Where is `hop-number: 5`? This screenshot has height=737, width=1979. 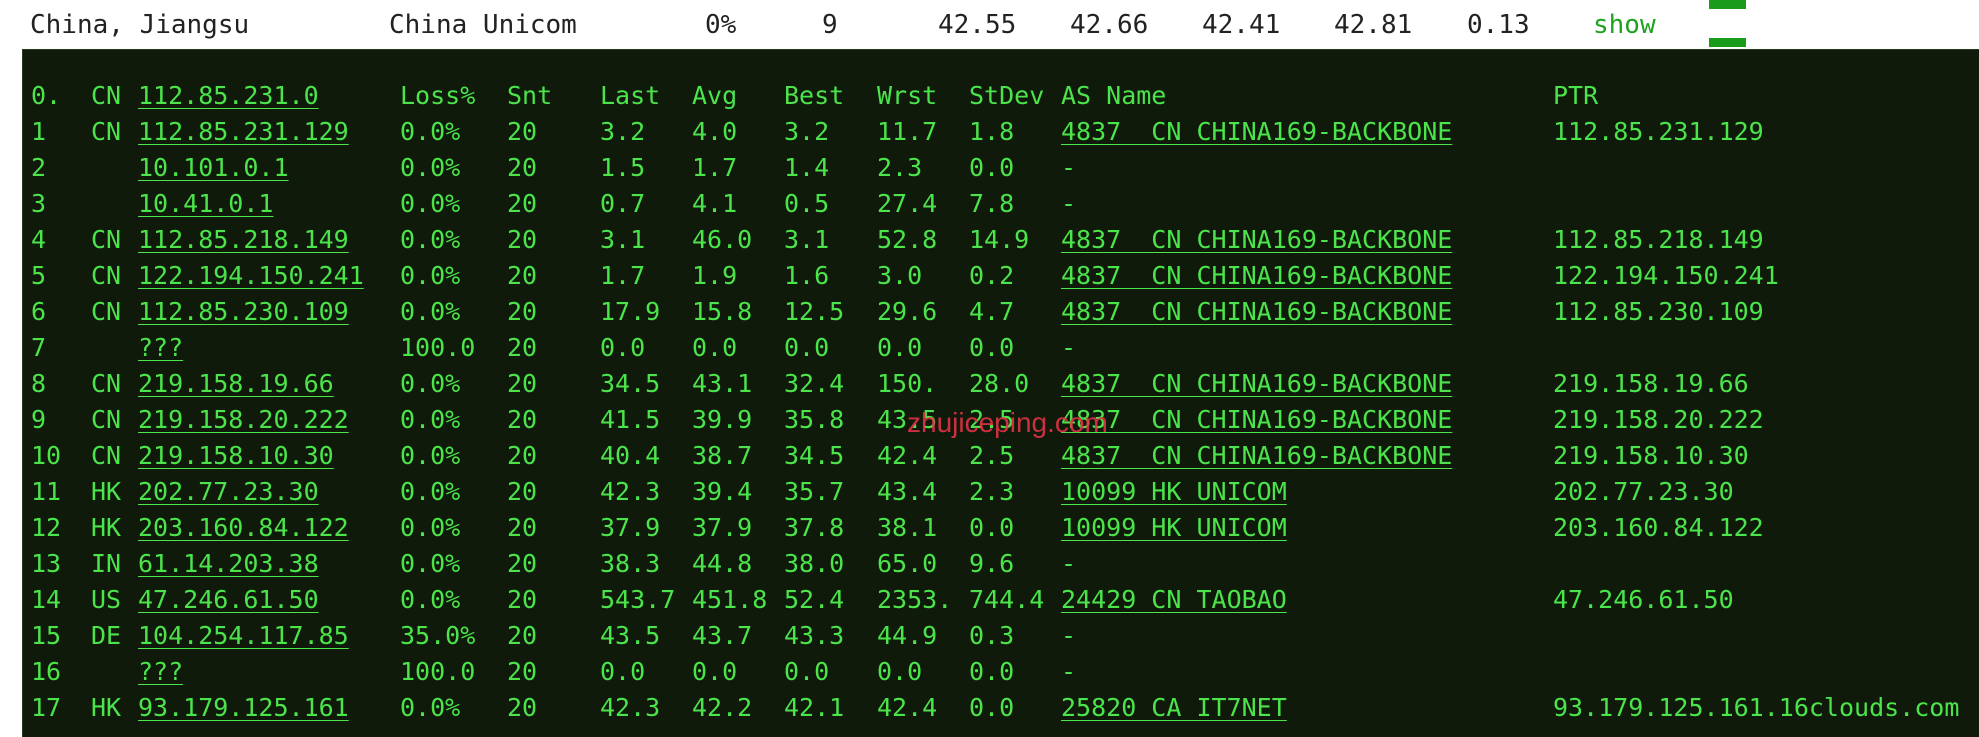
hop-number: 5 is located at coordinates (39, 275).